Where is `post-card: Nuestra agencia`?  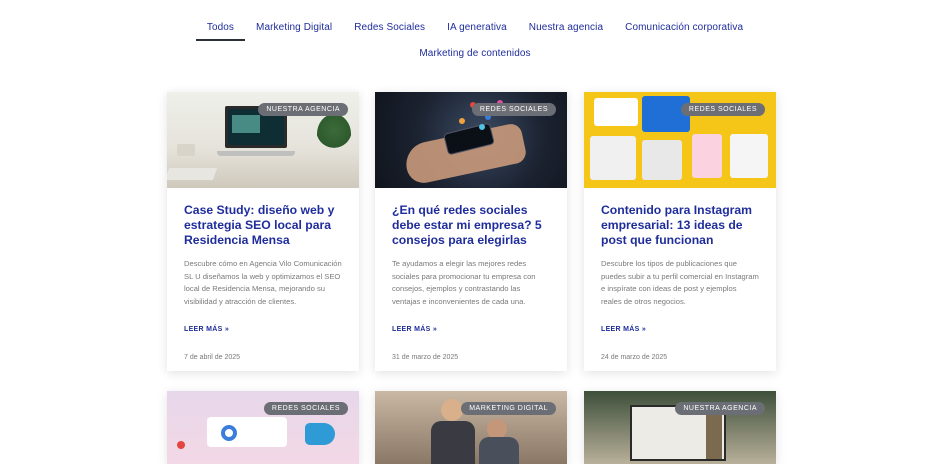
post-card: Nuestra agencia is located at coordinates (680, 427).